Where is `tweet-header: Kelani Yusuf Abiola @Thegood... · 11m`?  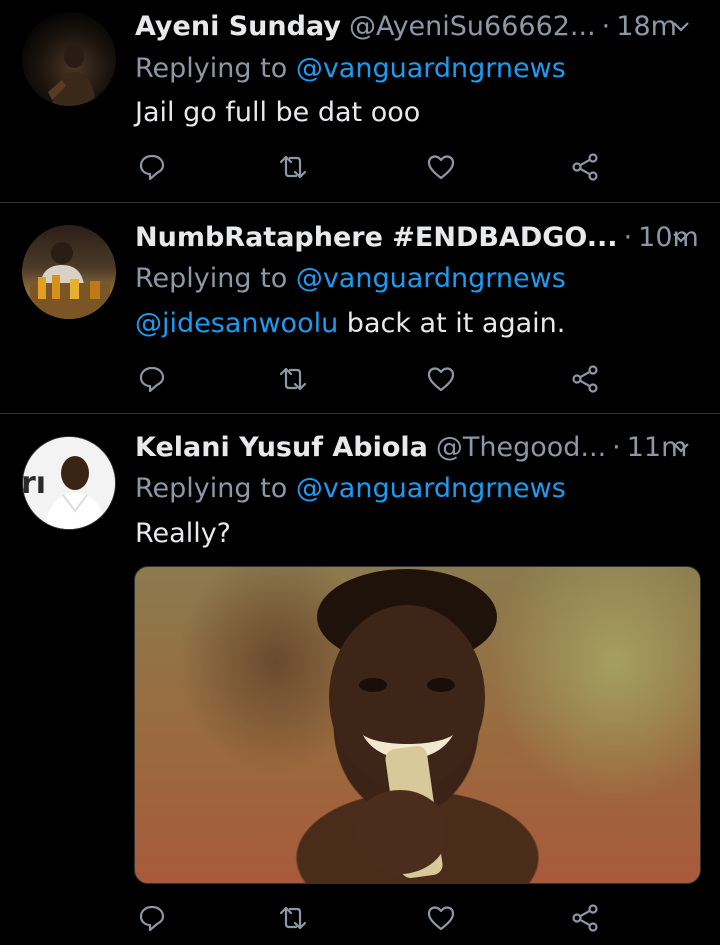
tweet-header: Kelani Yusuf Abiola @Thegood... · 11m is located at coordinates (417, 447).